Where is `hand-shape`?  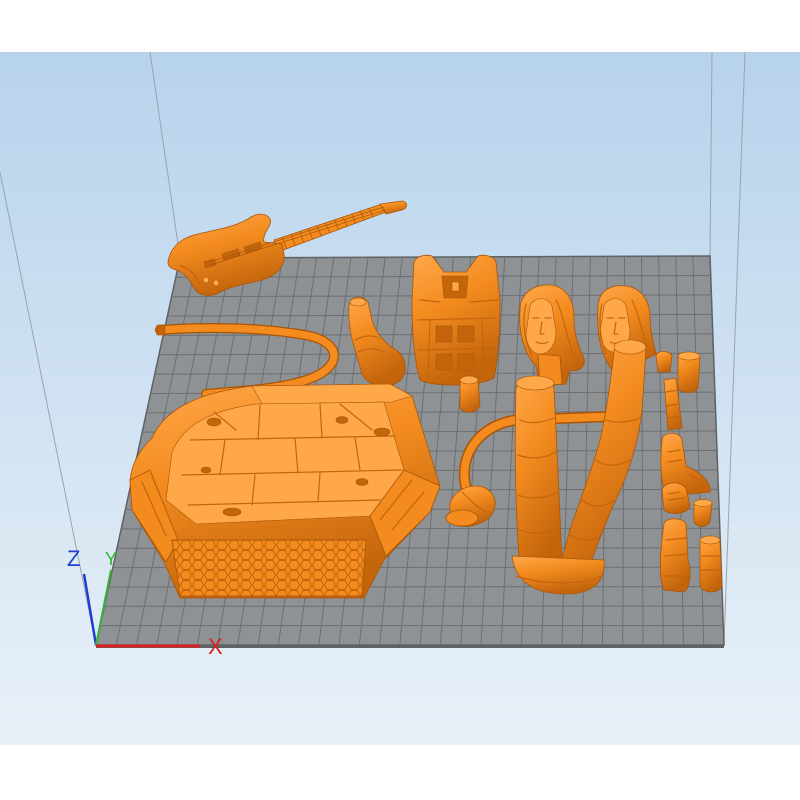
hand-shape is located at coordinates (676, 498).